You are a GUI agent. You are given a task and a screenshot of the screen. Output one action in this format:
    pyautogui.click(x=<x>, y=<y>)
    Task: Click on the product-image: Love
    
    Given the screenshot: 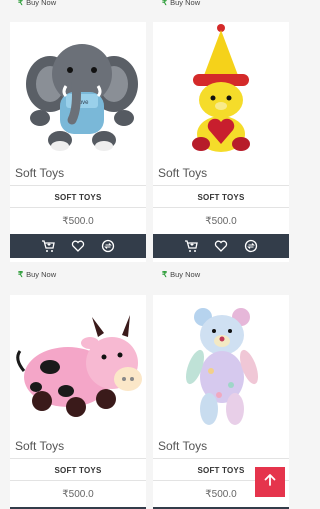 What is the action you would take?
    pyautogui.click(x=78, y=90)
    